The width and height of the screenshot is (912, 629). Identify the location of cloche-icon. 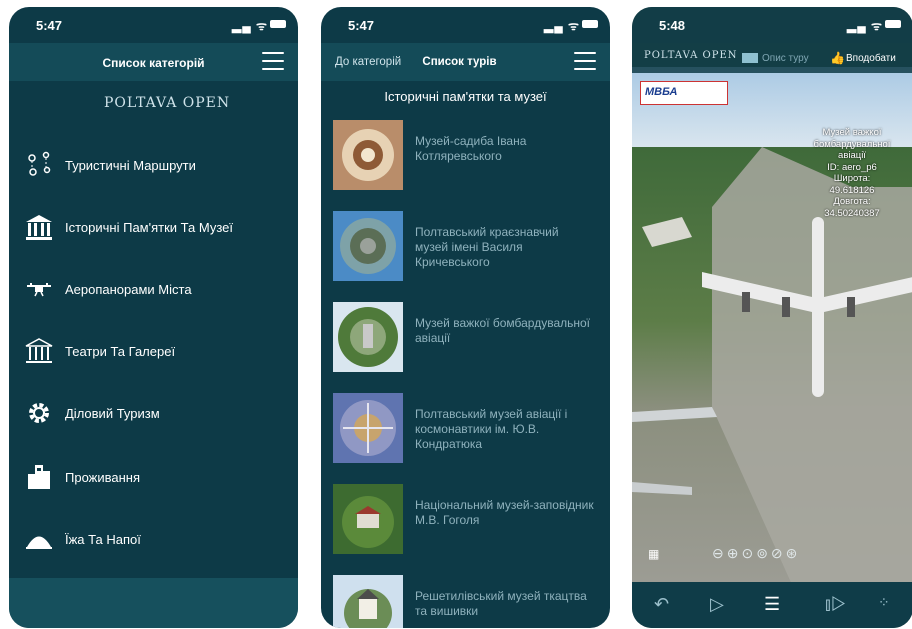
(39, 539).